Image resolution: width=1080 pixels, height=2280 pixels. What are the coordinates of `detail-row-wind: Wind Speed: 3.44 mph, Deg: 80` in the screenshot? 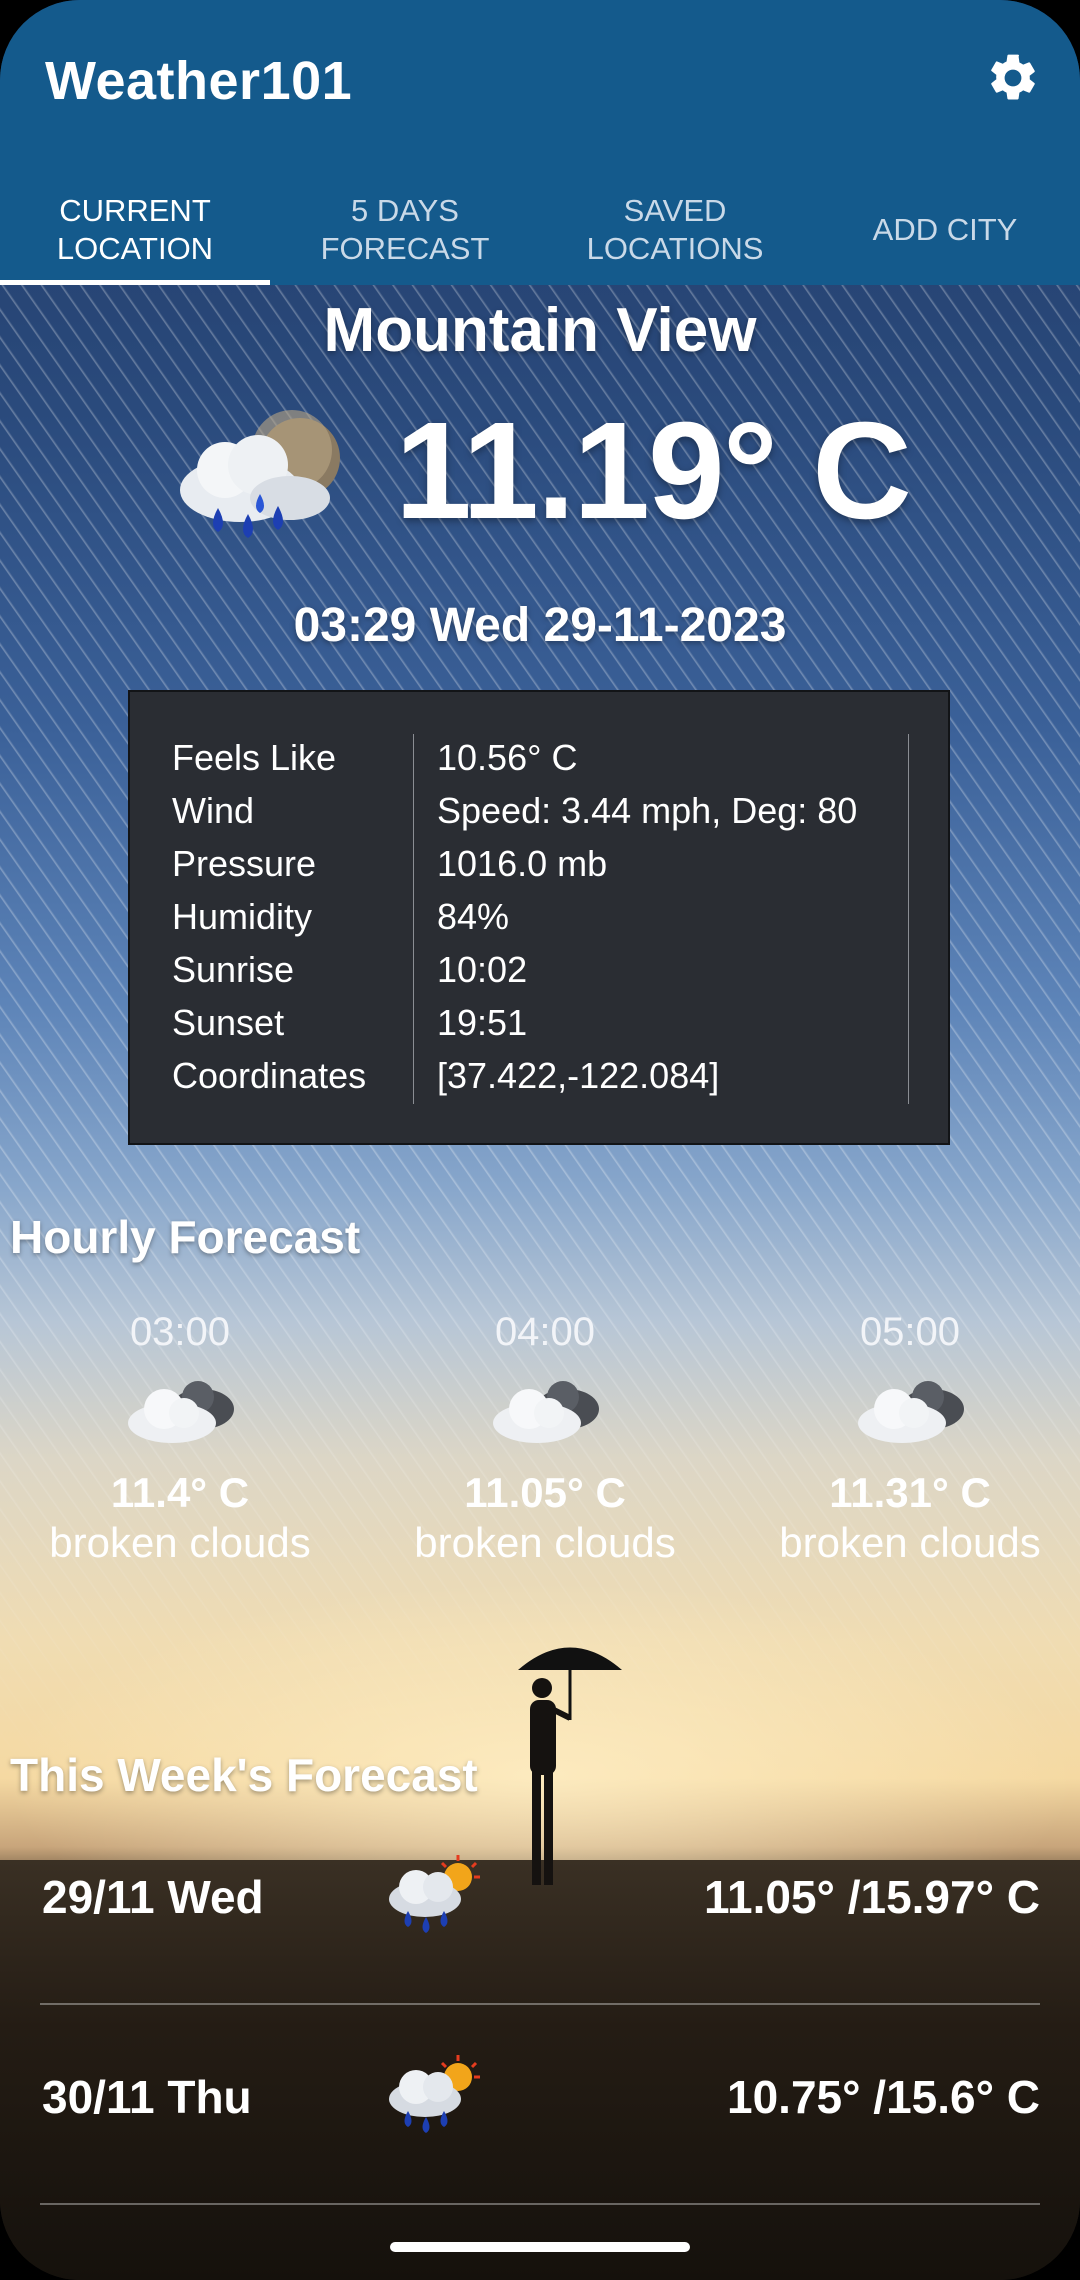 It's located at (540, 816).